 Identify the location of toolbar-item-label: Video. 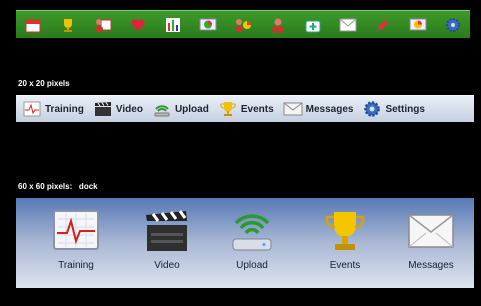
(129, 109).